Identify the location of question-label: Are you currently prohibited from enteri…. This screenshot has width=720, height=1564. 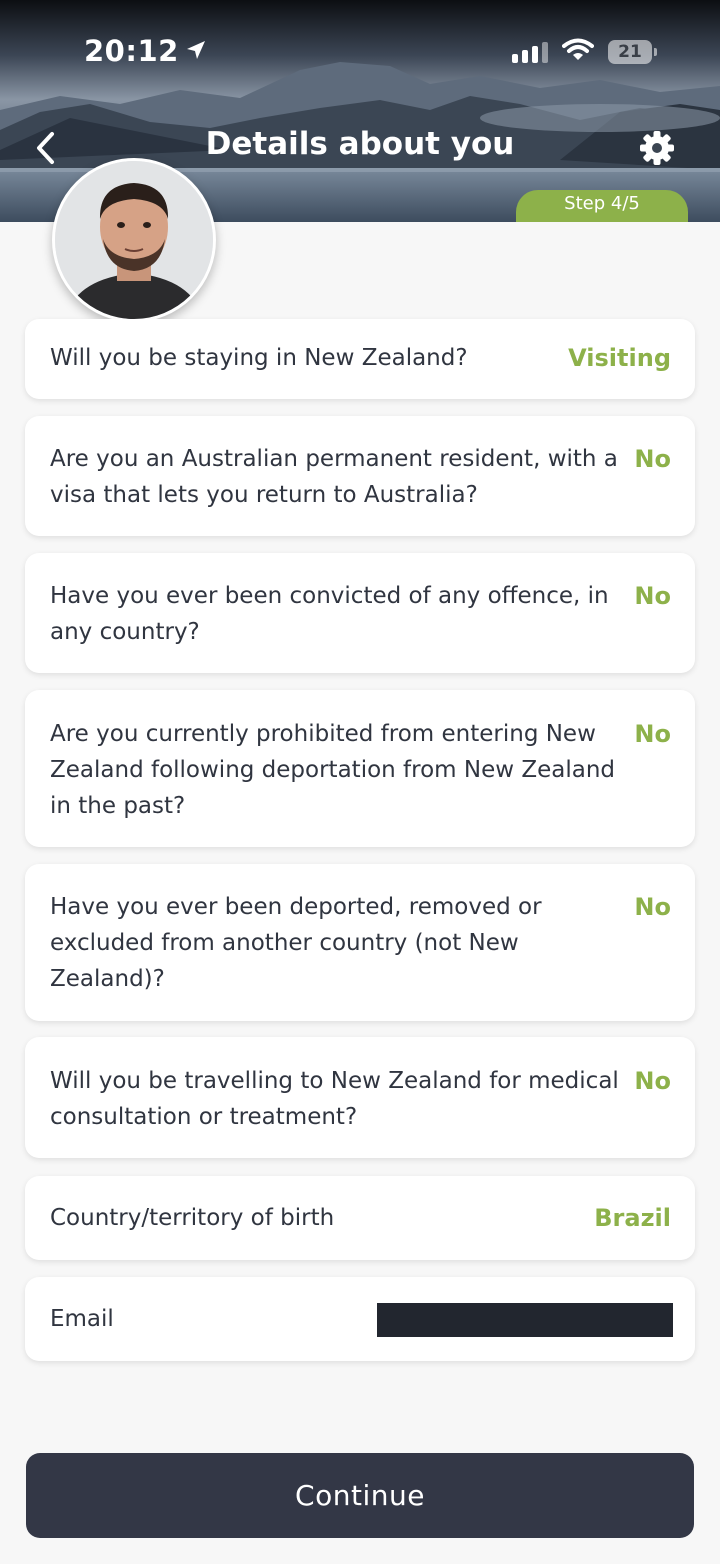
(333, 770).